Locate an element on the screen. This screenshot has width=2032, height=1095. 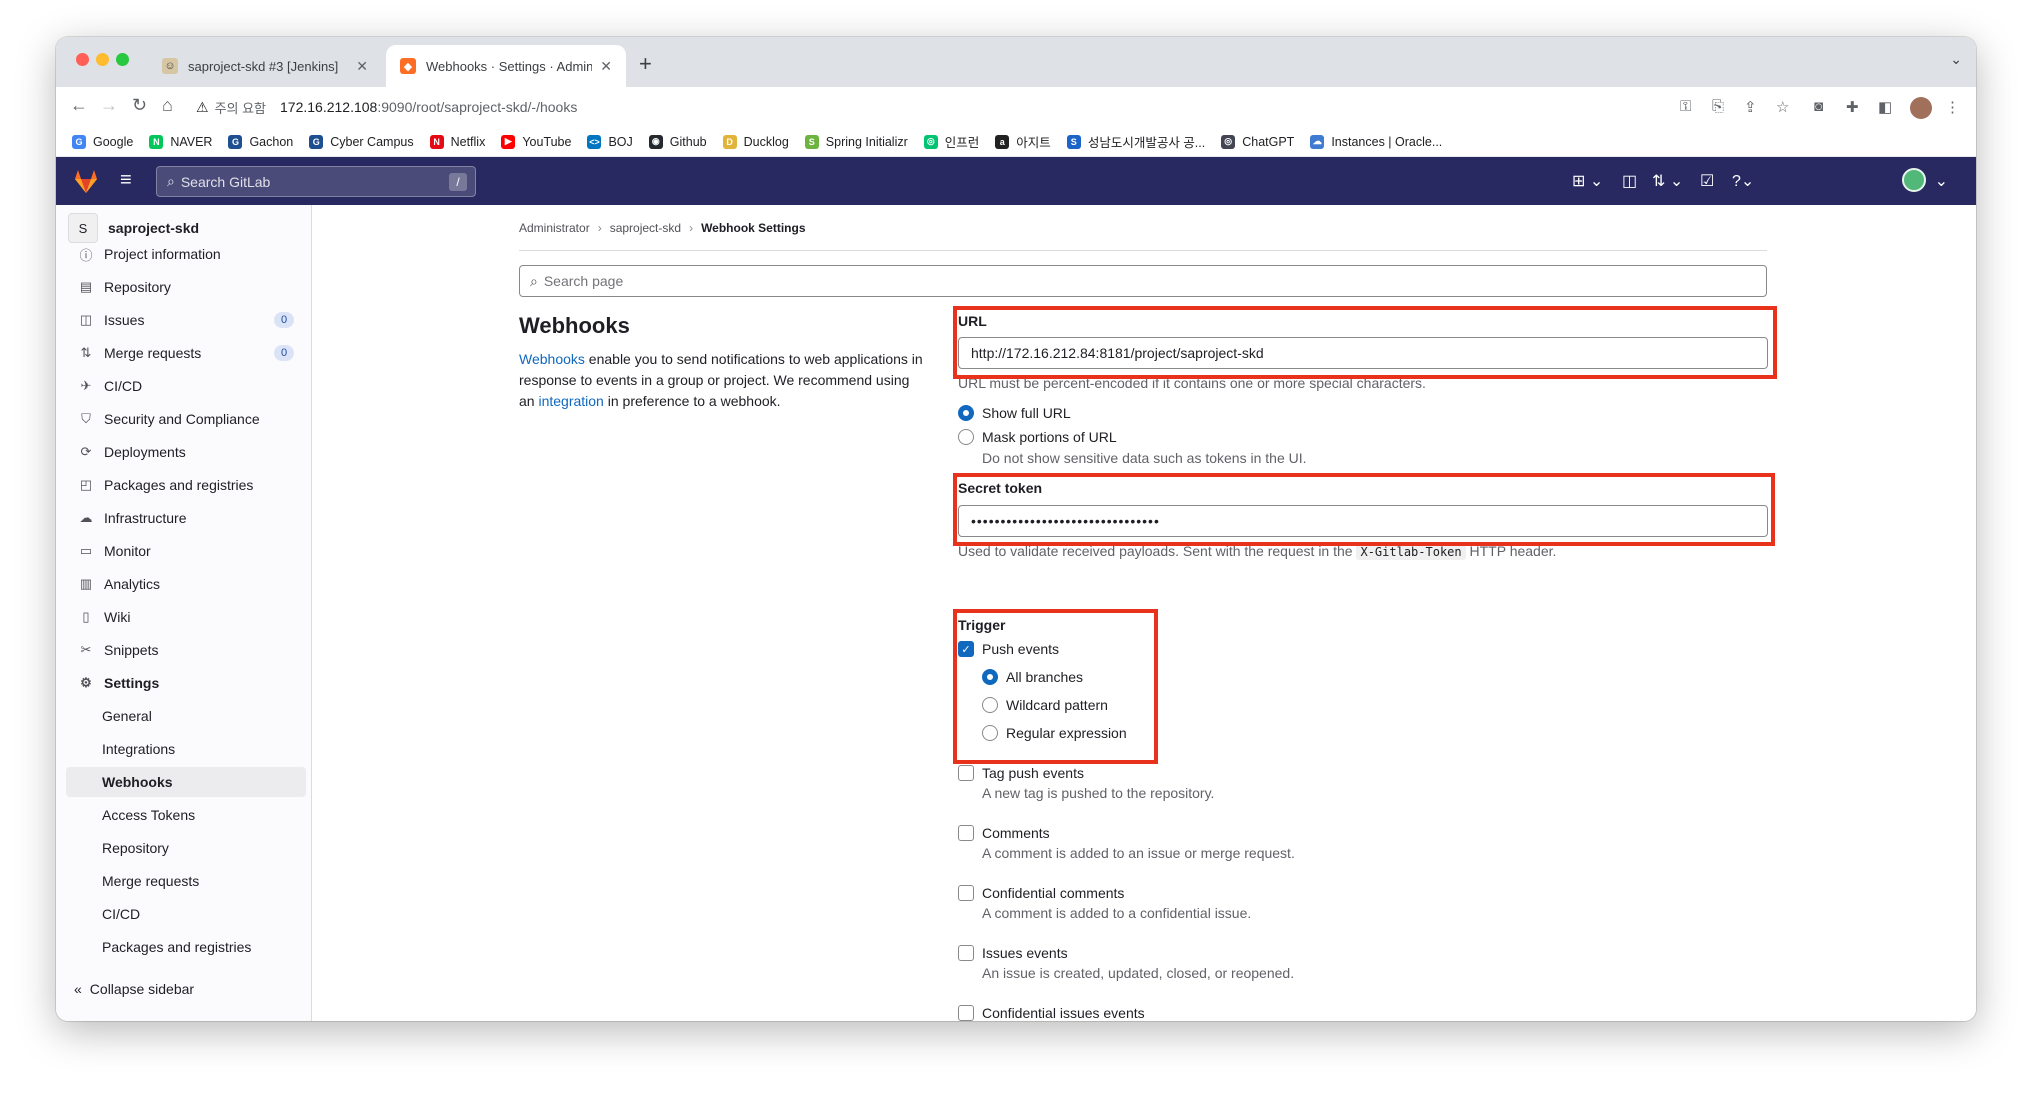
deployments-icon: ⟳ is located at coordinates (86, 451).